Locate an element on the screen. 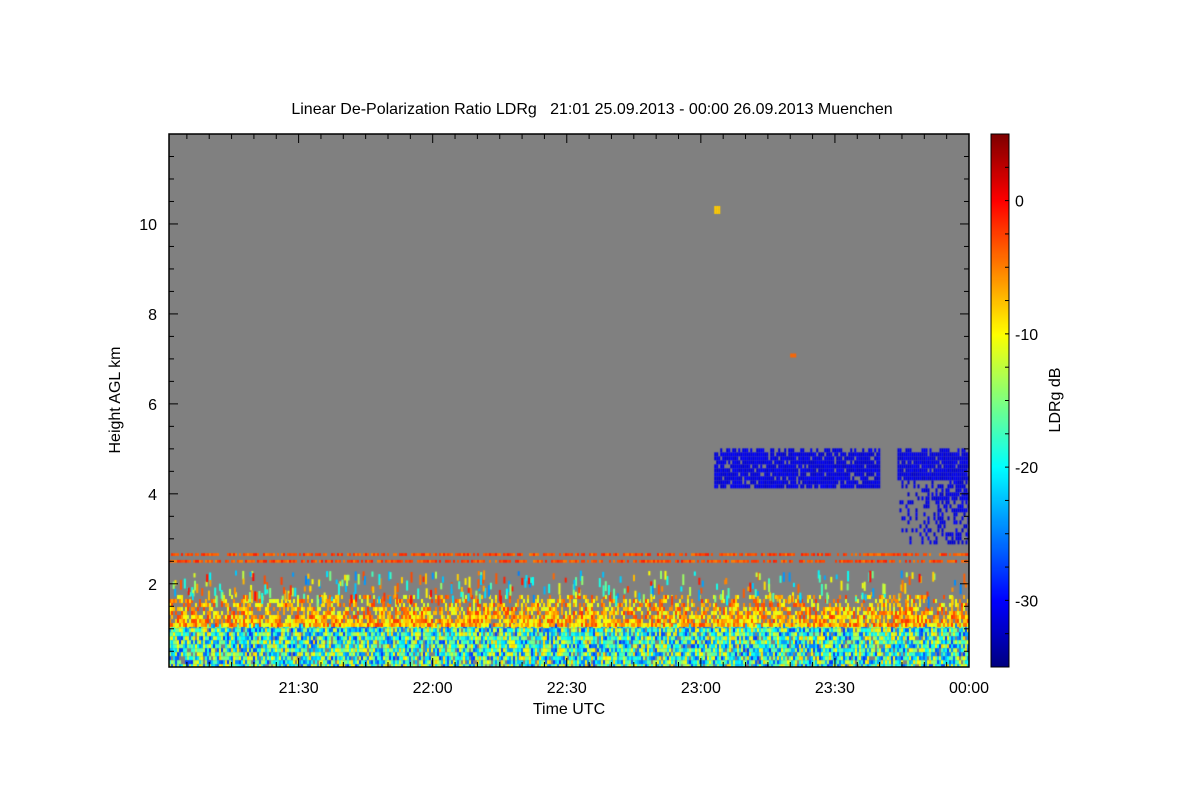  y-tick-label: 6 is located at coordinates (152, 405).